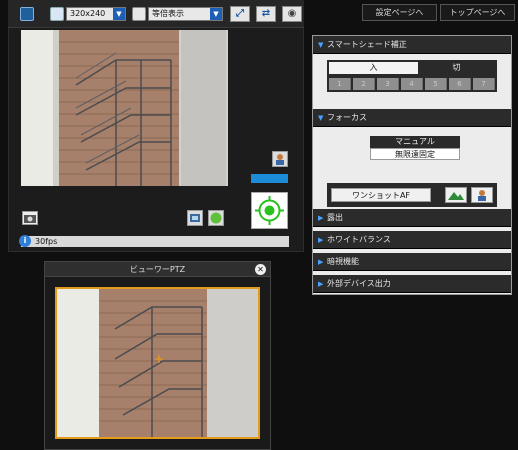 This screenshot has height=450, width=518. Describe the element at coordinates (340, 84) in the screenshot. I see `level-1-button: 1` at that location.